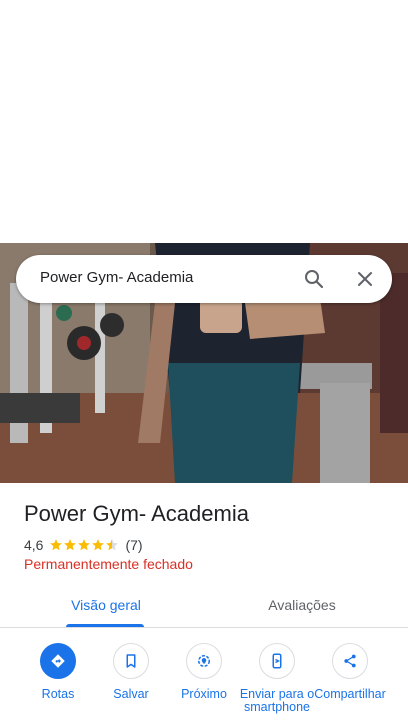 The width and height of the screenshot is (408, 726). Describe the element at coordinates (277, 700) in the screenshot. I see `send-to-phone-label: Enviar para o smartphone` at that location.